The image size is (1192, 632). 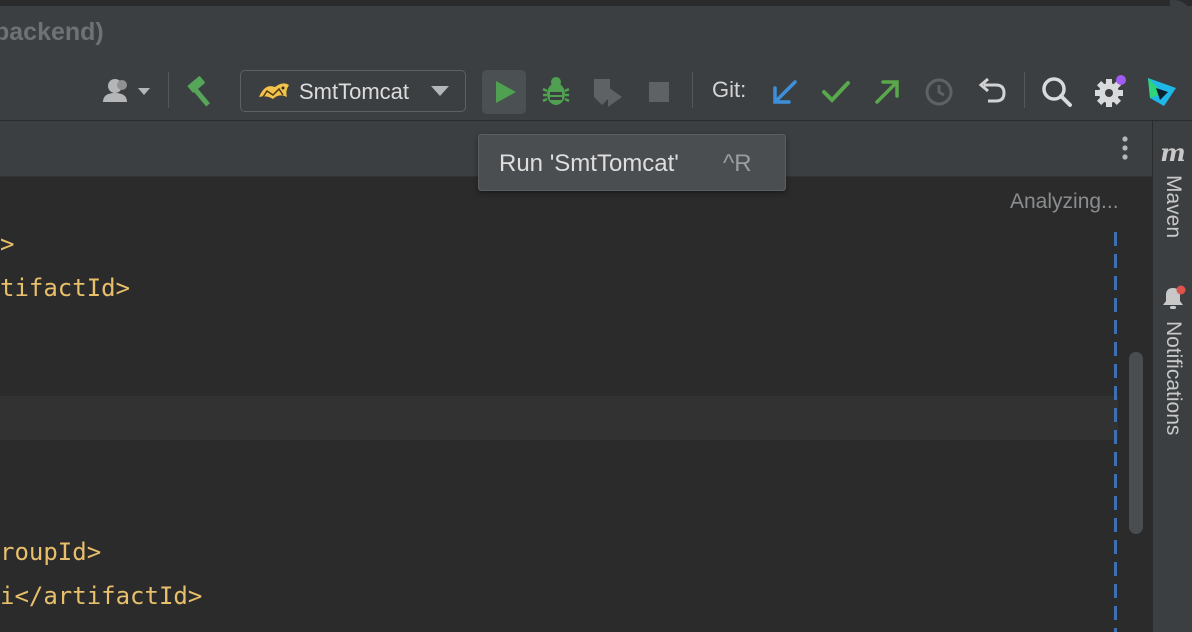 What do you see at coordinates (65, 288) in the screenshot?
I see `code-line: tifactId>` at bounding box center [65, 288].